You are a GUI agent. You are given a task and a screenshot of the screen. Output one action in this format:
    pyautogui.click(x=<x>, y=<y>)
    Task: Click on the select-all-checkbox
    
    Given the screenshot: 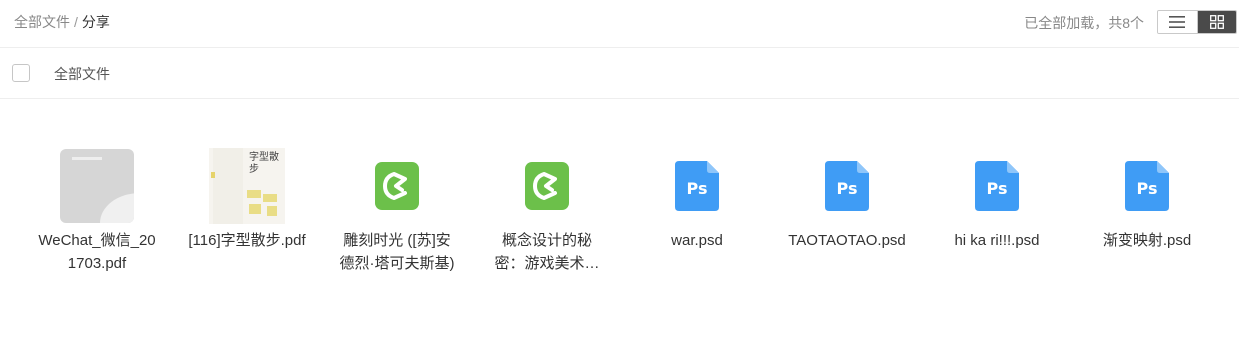 What is the action you would take?
    pyautogui.click(x=21, y=73)
    